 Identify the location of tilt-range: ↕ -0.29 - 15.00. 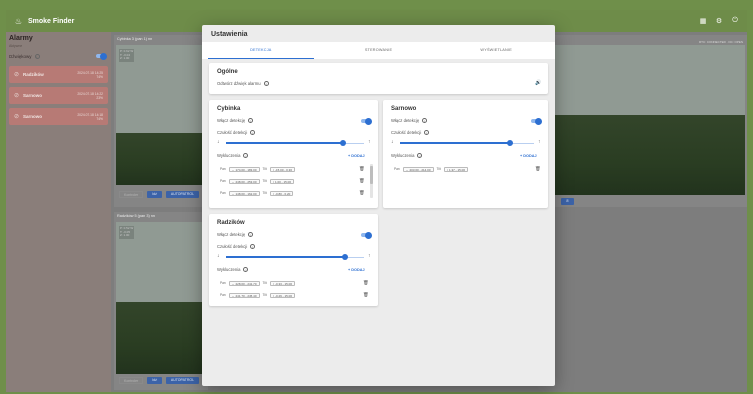
(282, 295).